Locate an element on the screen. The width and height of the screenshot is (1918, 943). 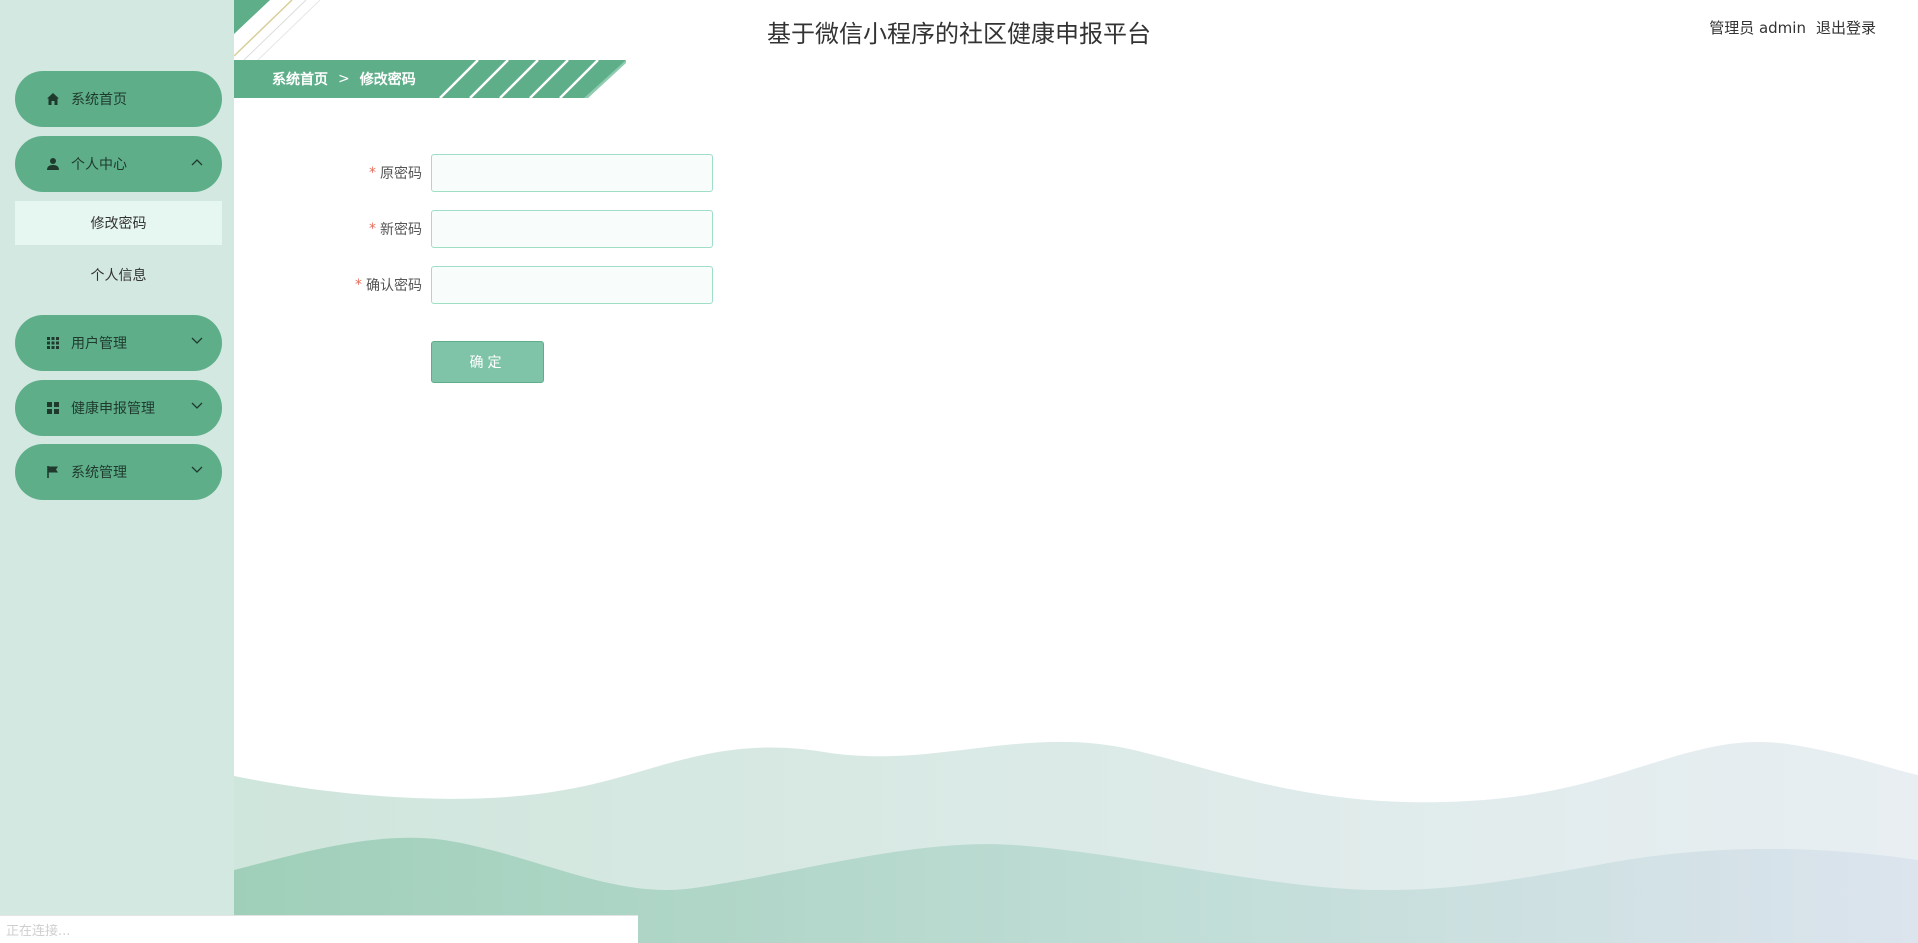
current-user: 管理员 admin is located at coordinates (1757, 28).